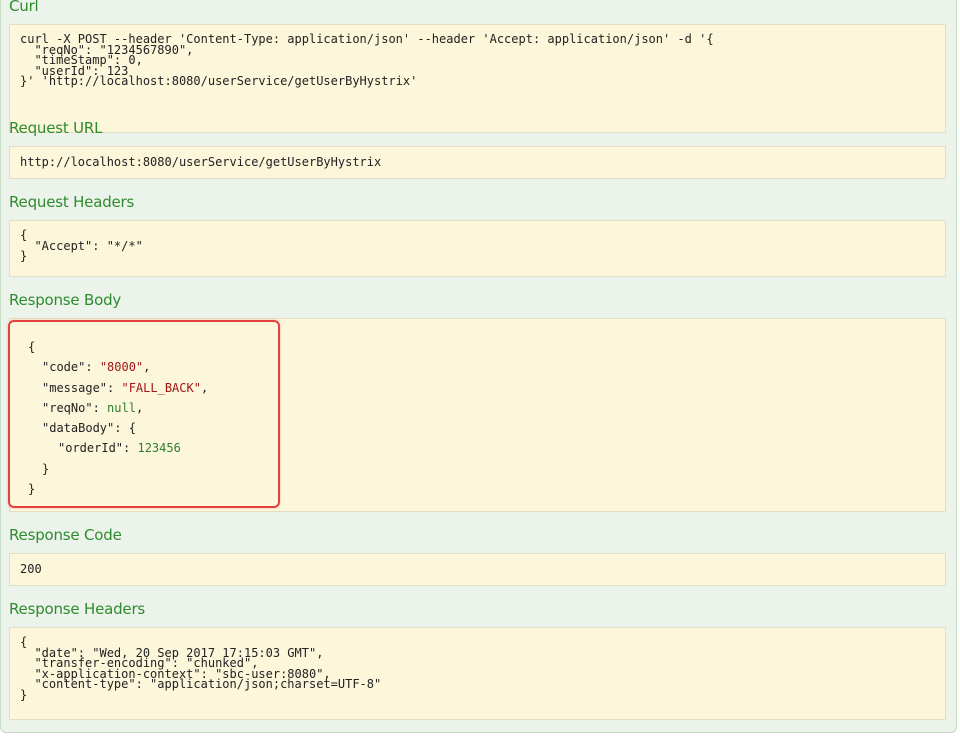  Describe the element at coordinates (81, 60) in the screenshot. I see `curl-line: "timeStamp": 0,` at that location.